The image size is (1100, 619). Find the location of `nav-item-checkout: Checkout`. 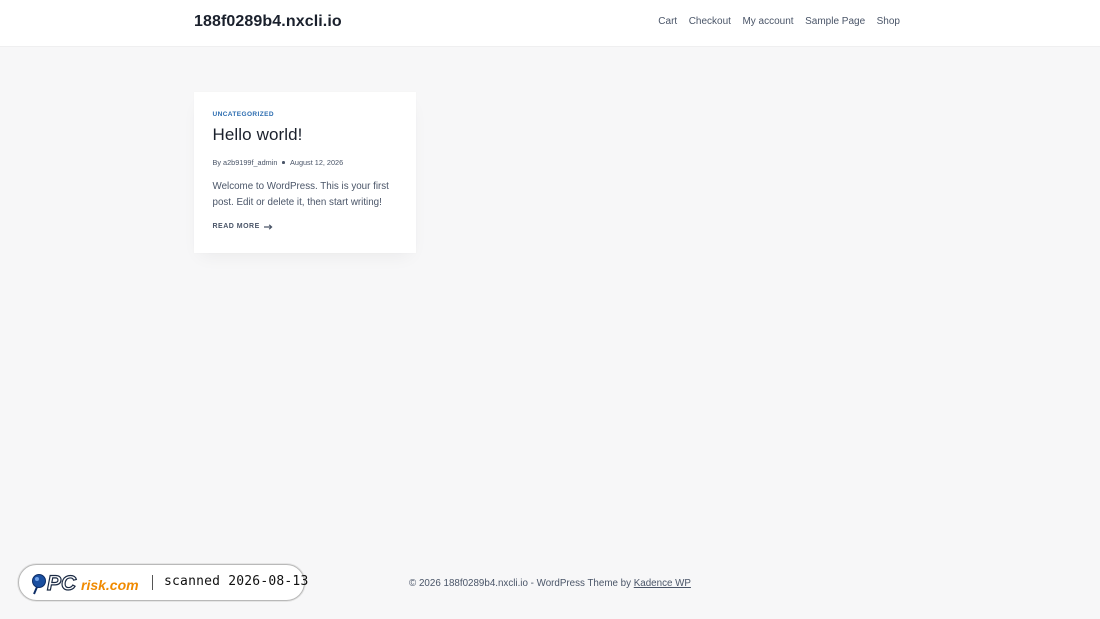

nav-item-checkout: Checkout is located at coordinates (710, 21).